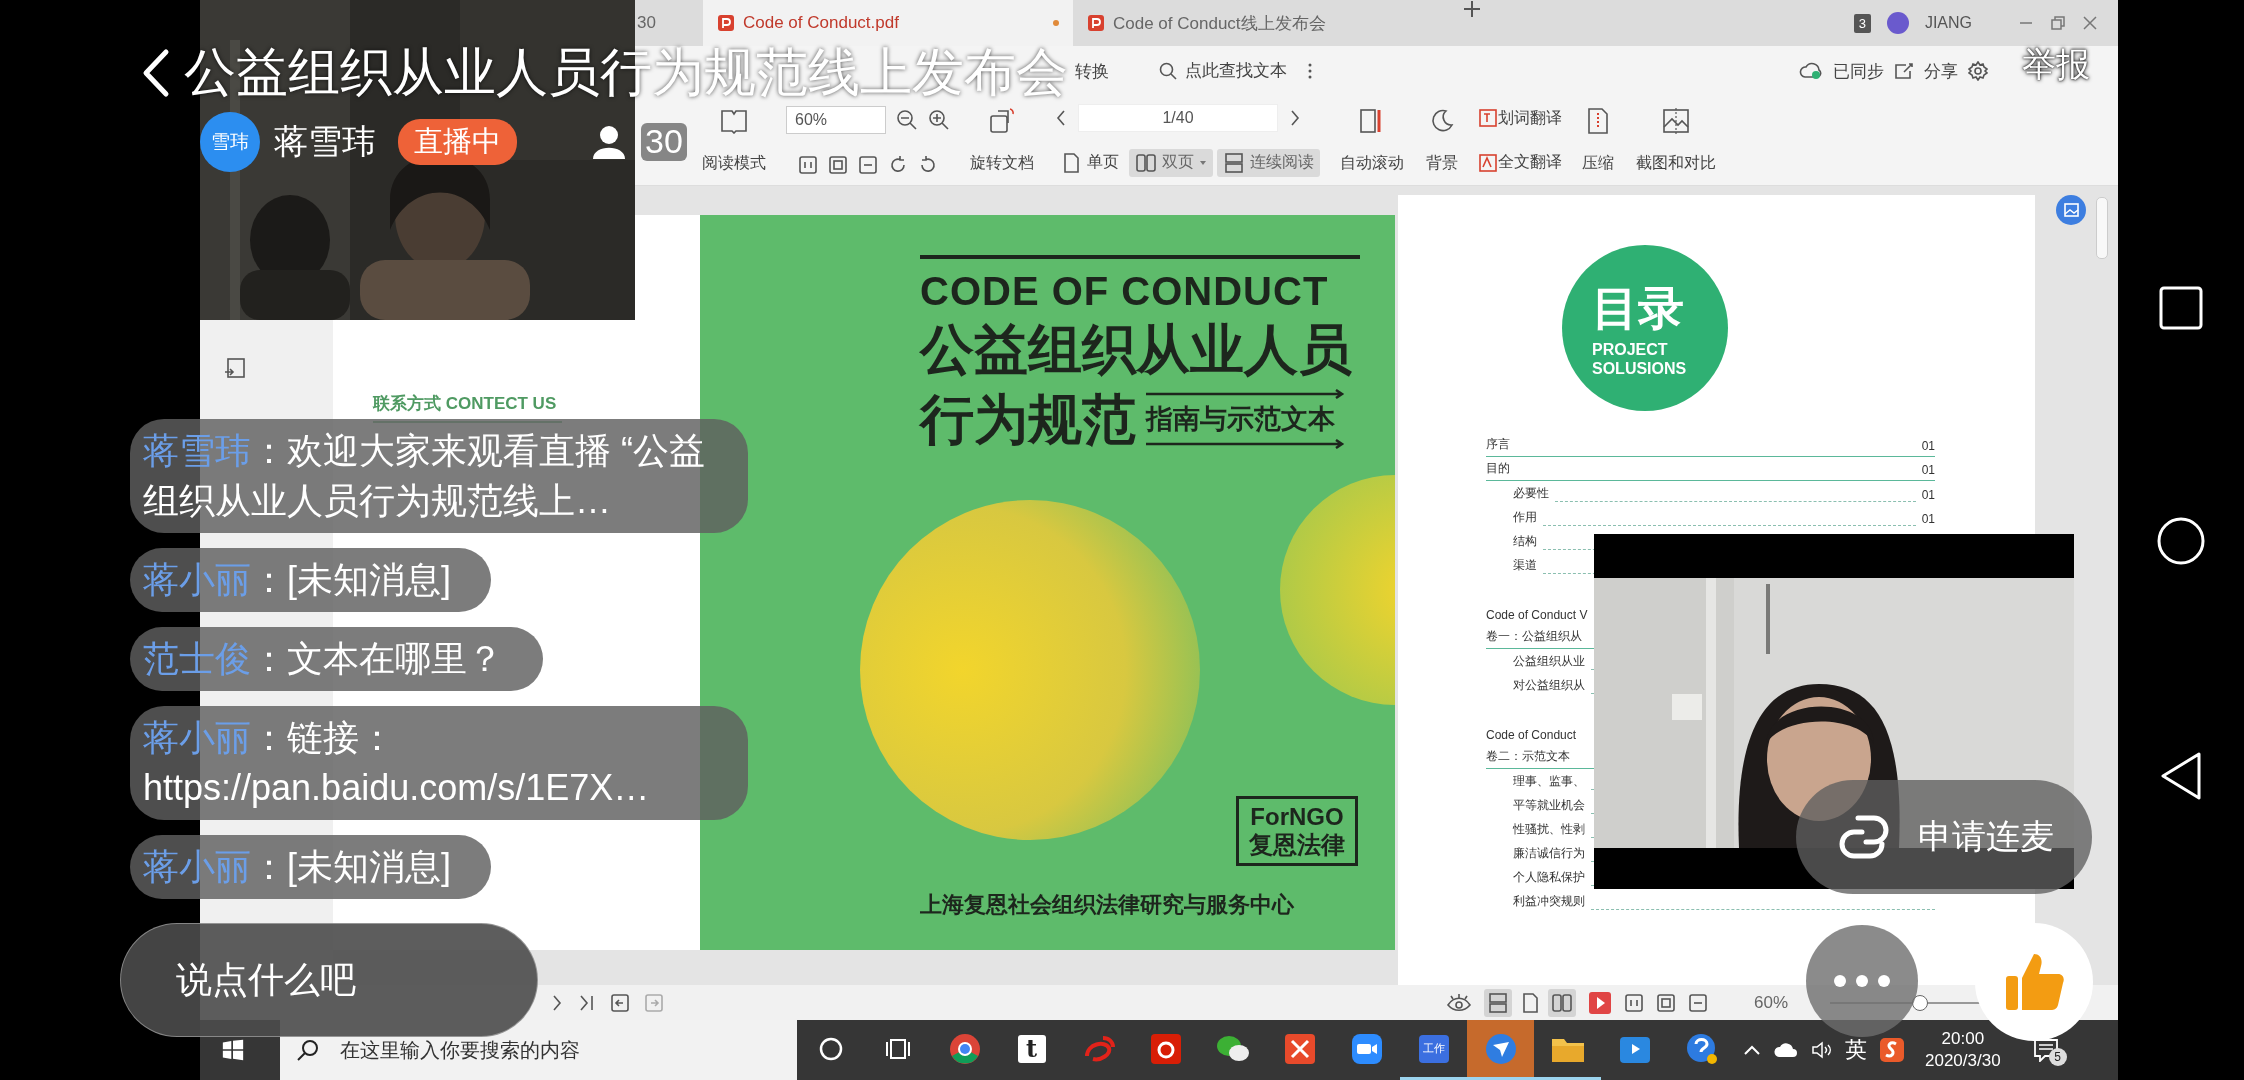 The height and width of the screenshot is (1080, 2244). I want to click on circle-icon, so click(830, 1048).